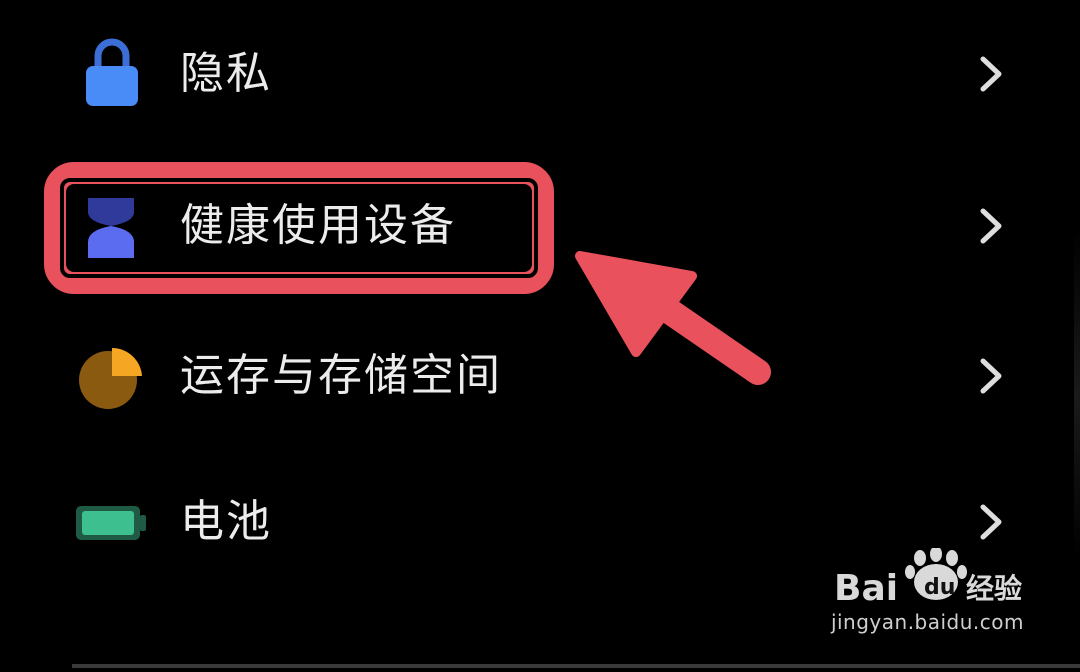 Image resolution: width=1080 pixels, height=672 pixels. Describe the element at coordinates (927, 622) in the screenshot. I see `watermark-url: jingyan.baidu.com` at that location.